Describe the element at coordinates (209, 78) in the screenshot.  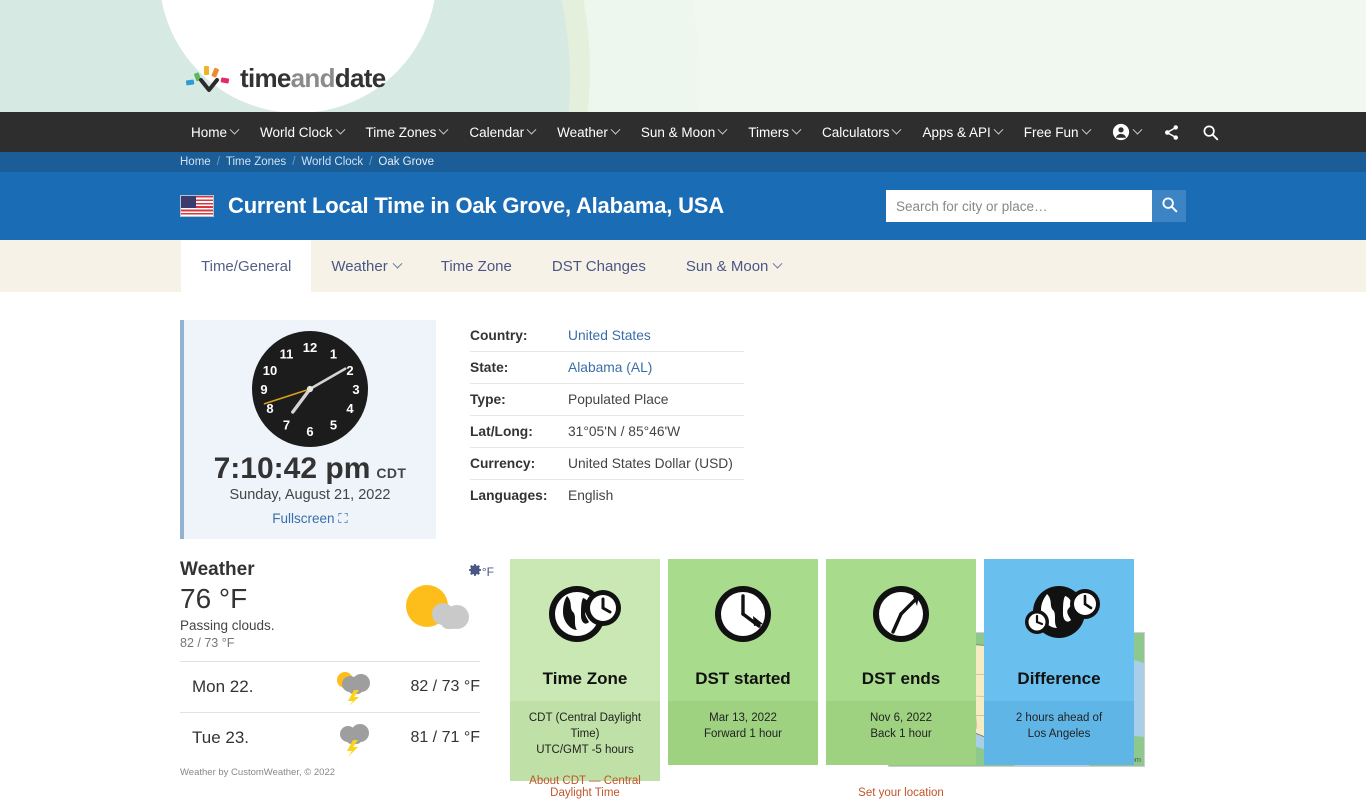
I see `timeanddate-logo-icon` at that location.